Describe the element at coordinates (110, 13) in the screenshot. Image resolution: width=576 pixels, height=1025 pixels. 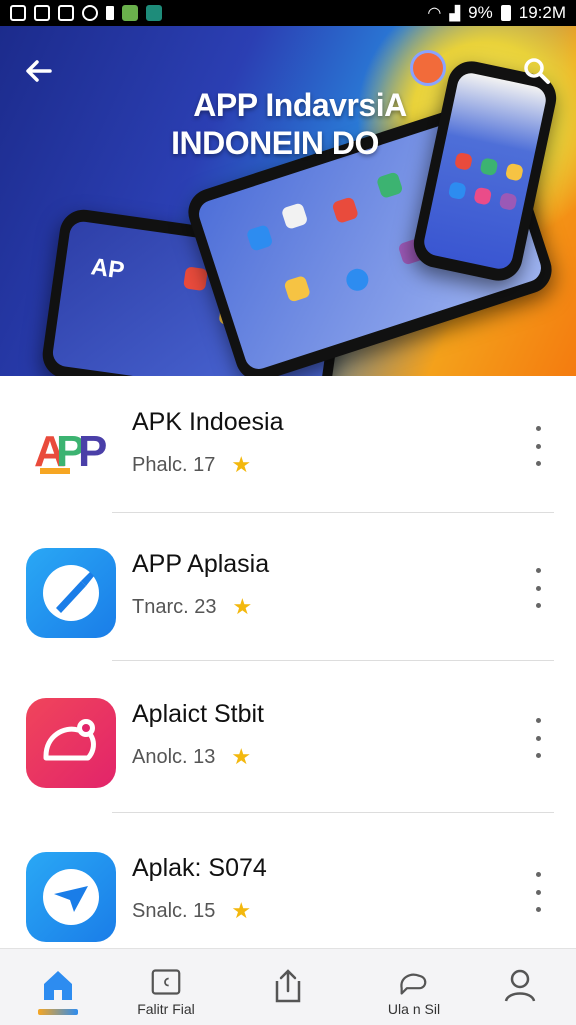
I see `sim-icon` at that location.